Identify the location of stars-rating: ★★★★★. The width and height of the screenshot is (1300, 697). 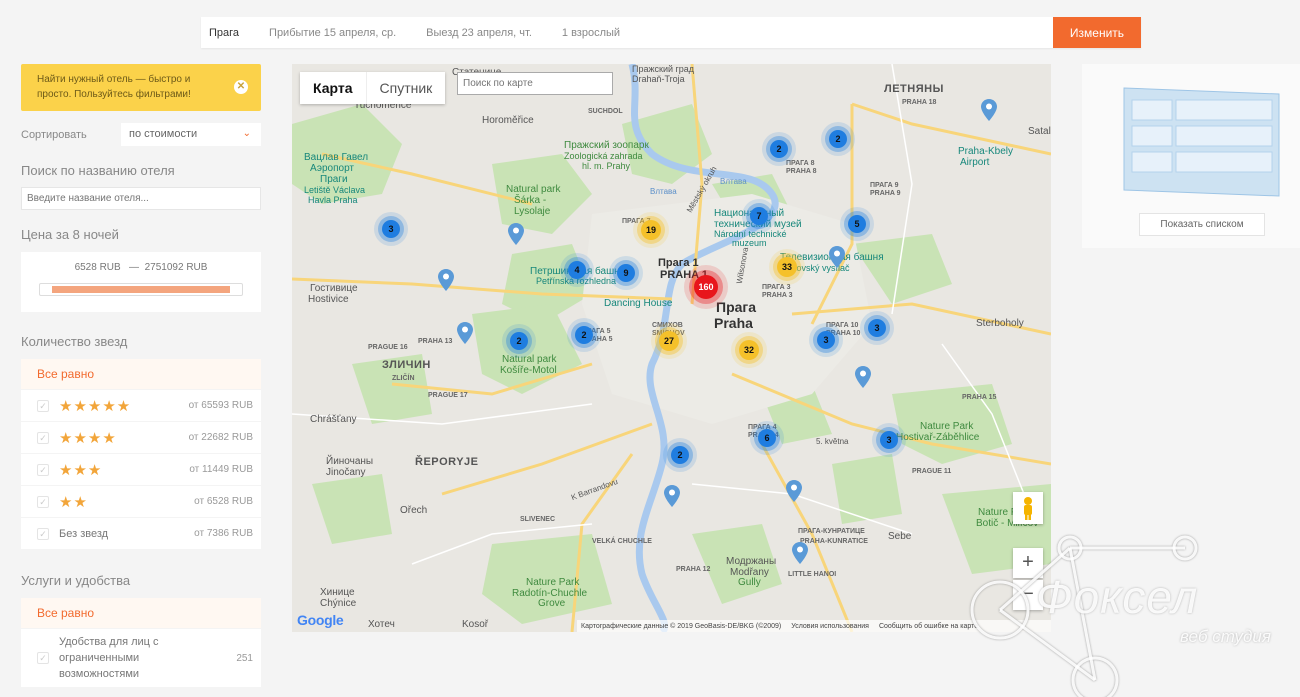
(95, 406).